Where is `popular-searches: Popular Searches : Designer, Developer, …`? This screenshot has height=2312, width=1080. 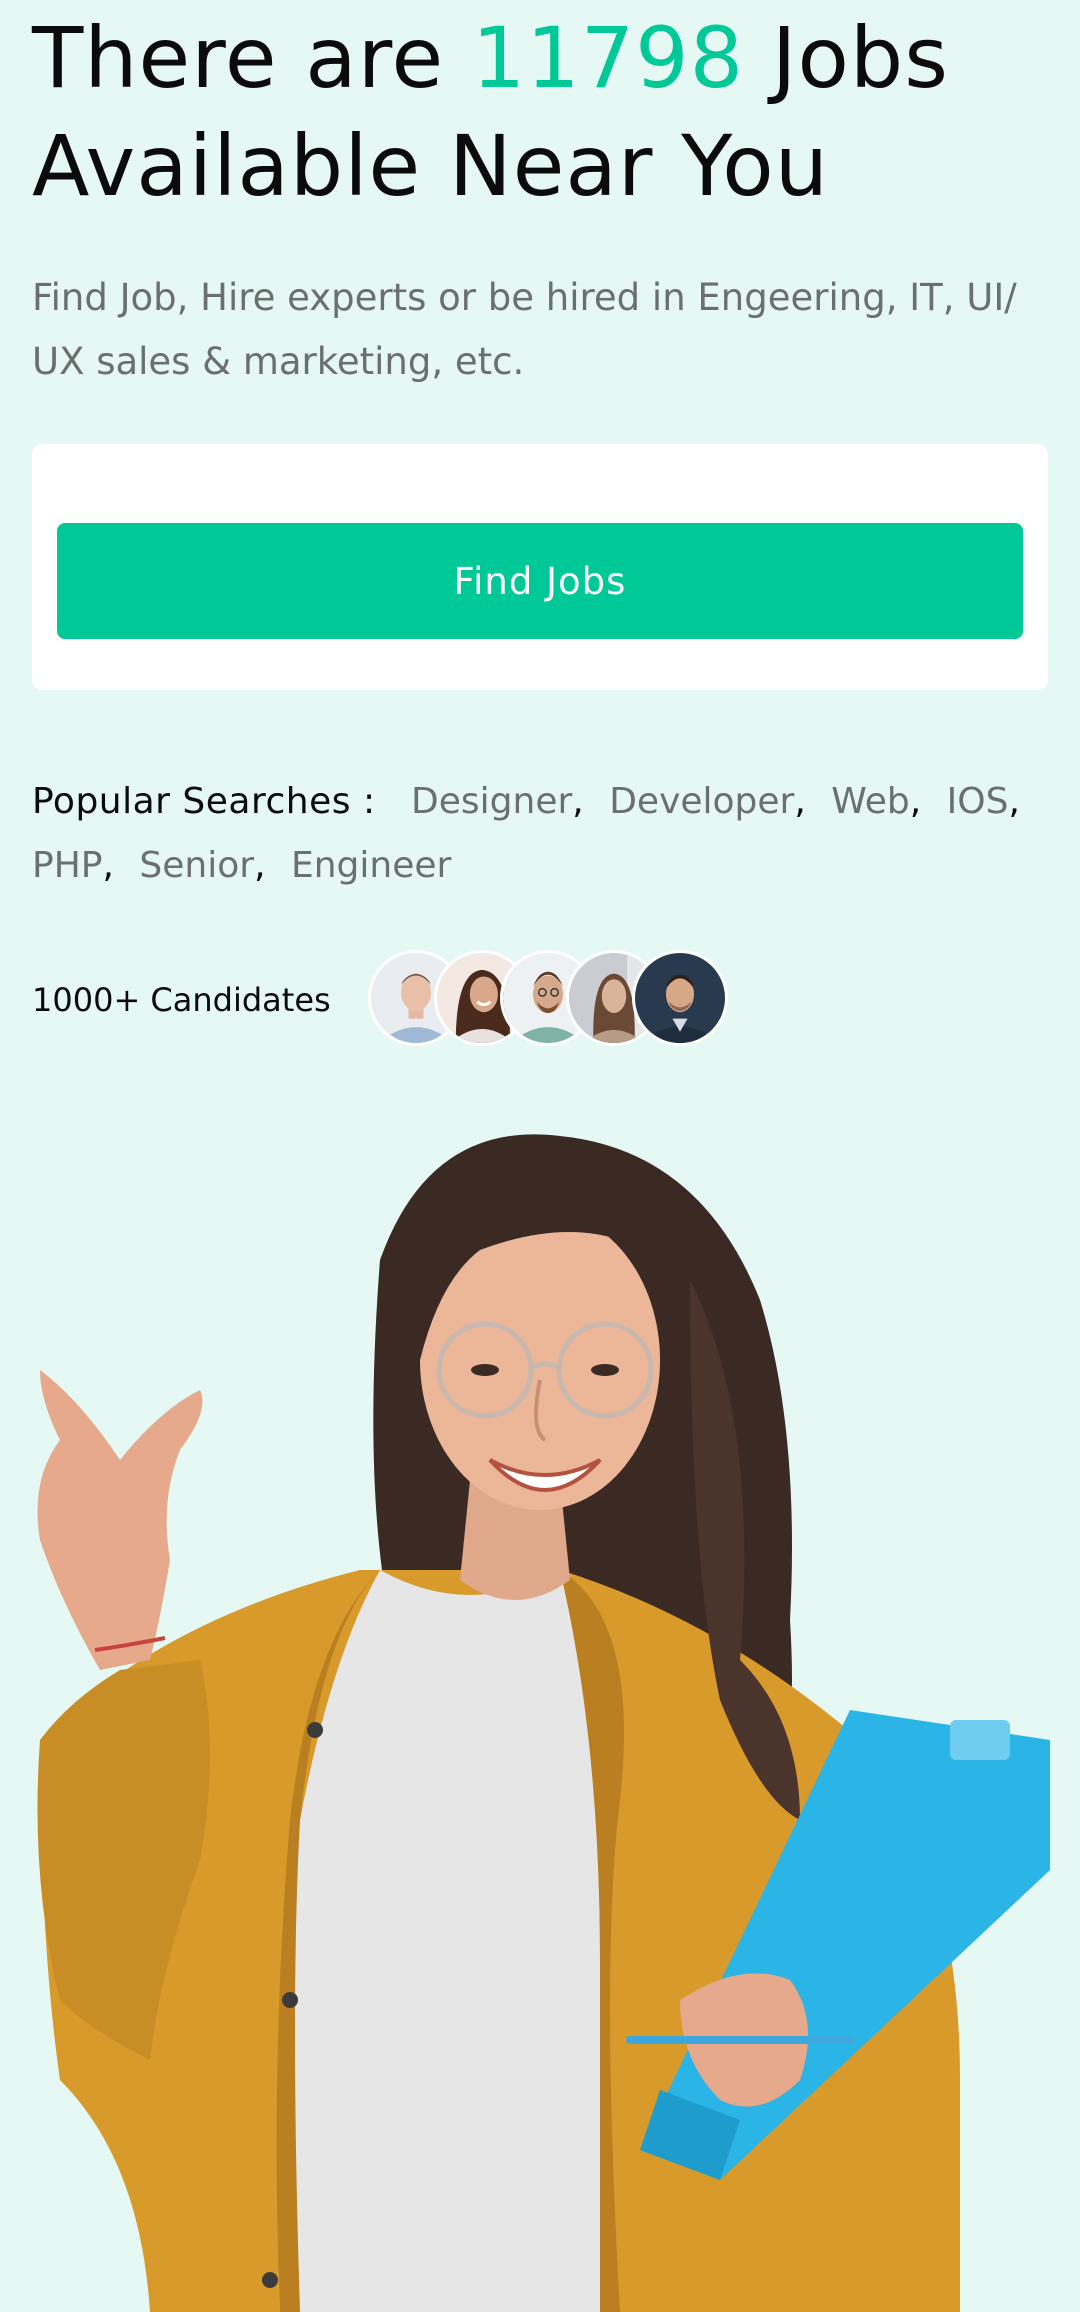 popular-searches: Popular Searches : Designer, Developer, … is located at coordinates (540, 834).